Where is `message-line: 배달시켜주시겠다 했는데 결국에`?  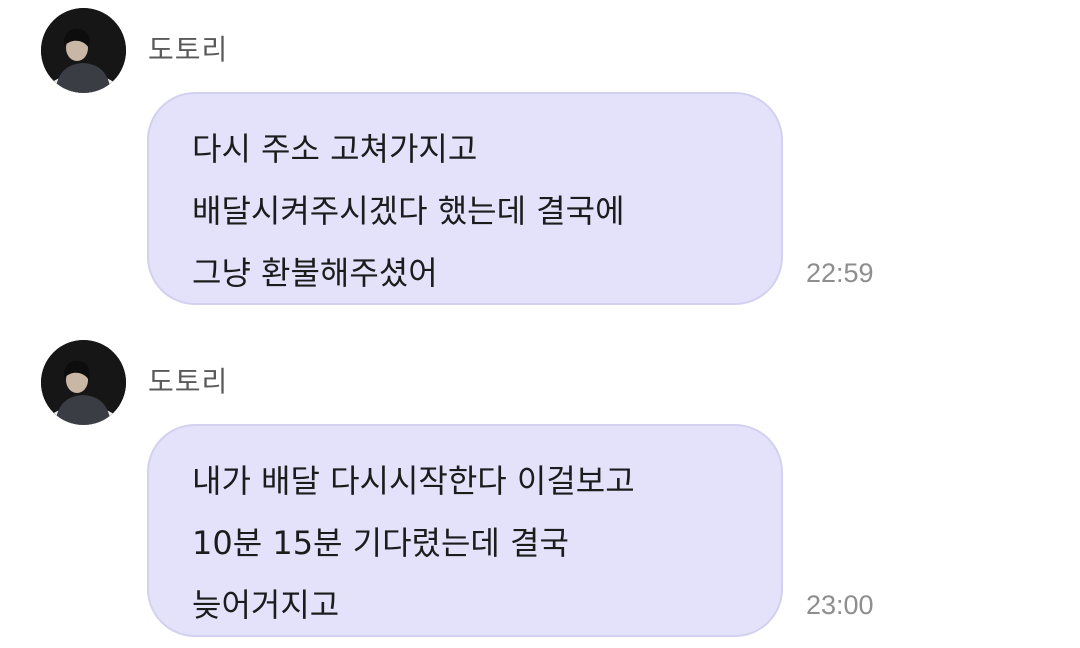 message-line: 배달시켜주시겠다 했는데 결국에 is located at coordinates (408, 211).